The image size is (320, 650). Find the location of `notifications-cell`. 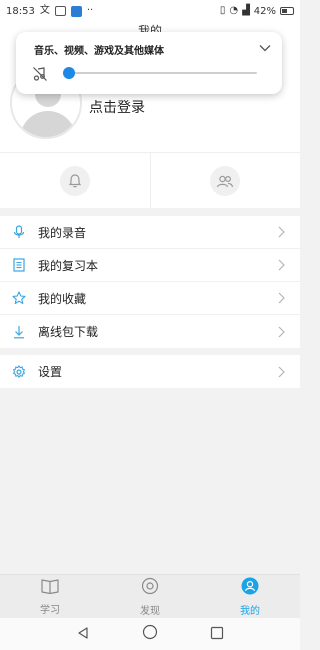

notifications-cell is located at coordinates (75, 180).